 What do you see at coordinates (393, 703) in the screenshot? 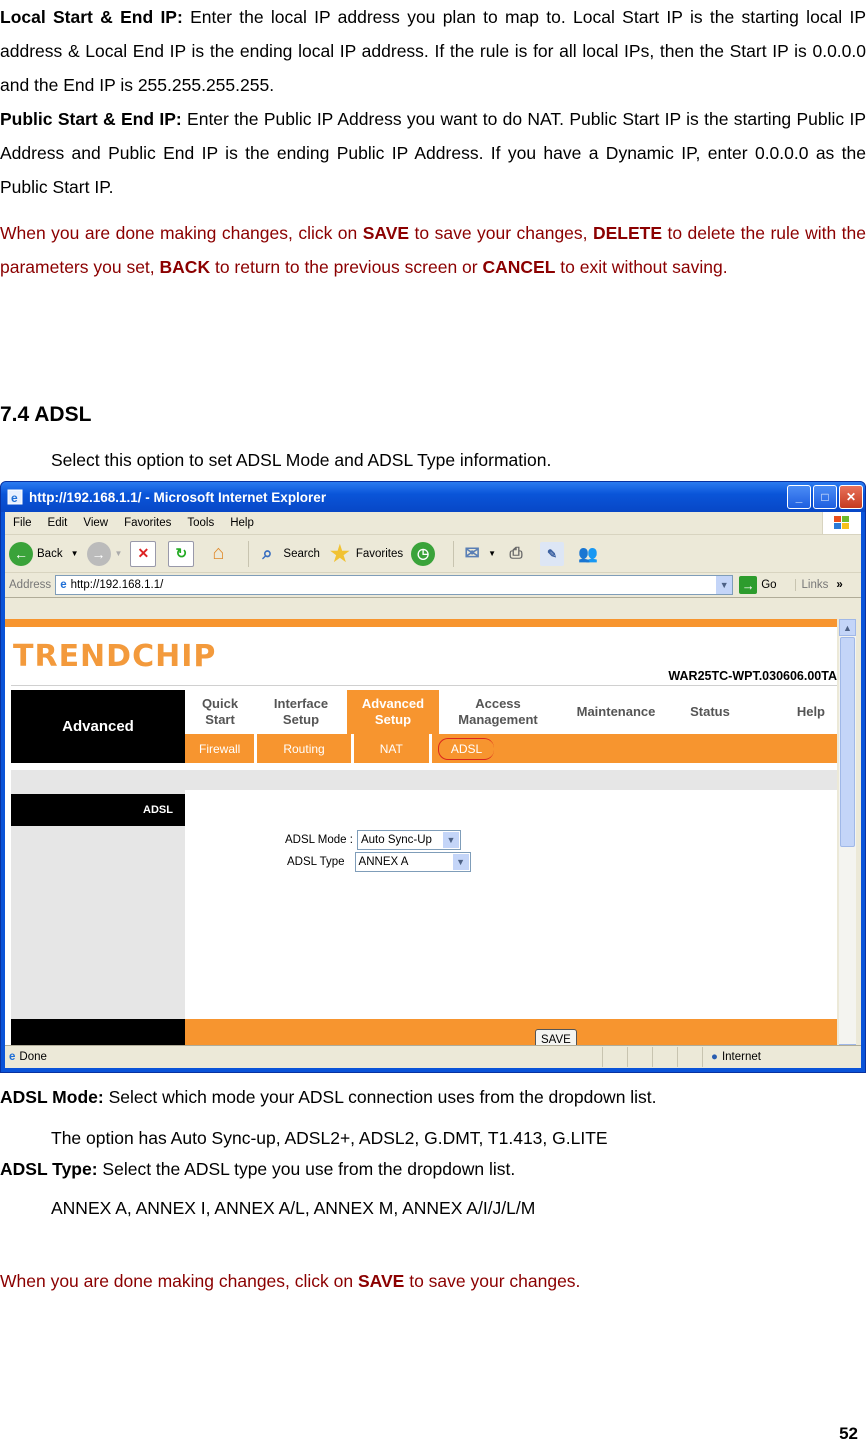
I see `tab-label: Advanced` at bounding box center [393, 703].